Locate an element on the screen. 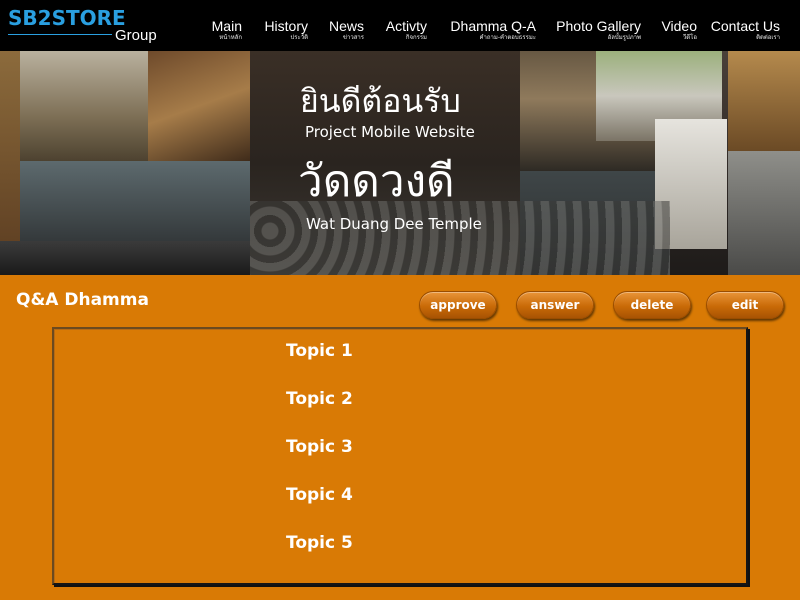  nav-sublabel: กิจกรรม is located at coordinates (416, 37).